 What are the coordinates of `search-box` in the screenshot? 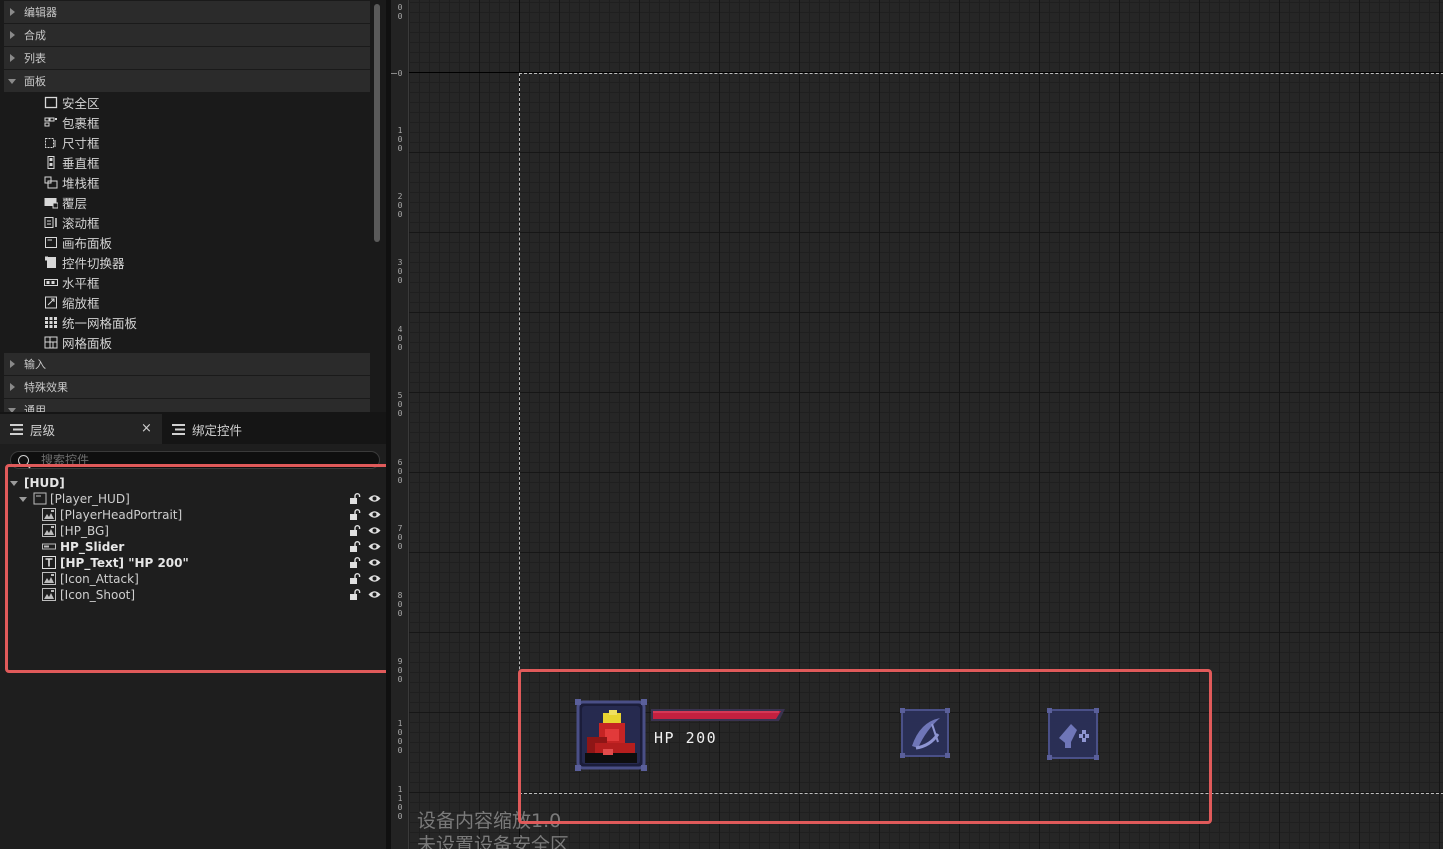 It's located at (195, 460).